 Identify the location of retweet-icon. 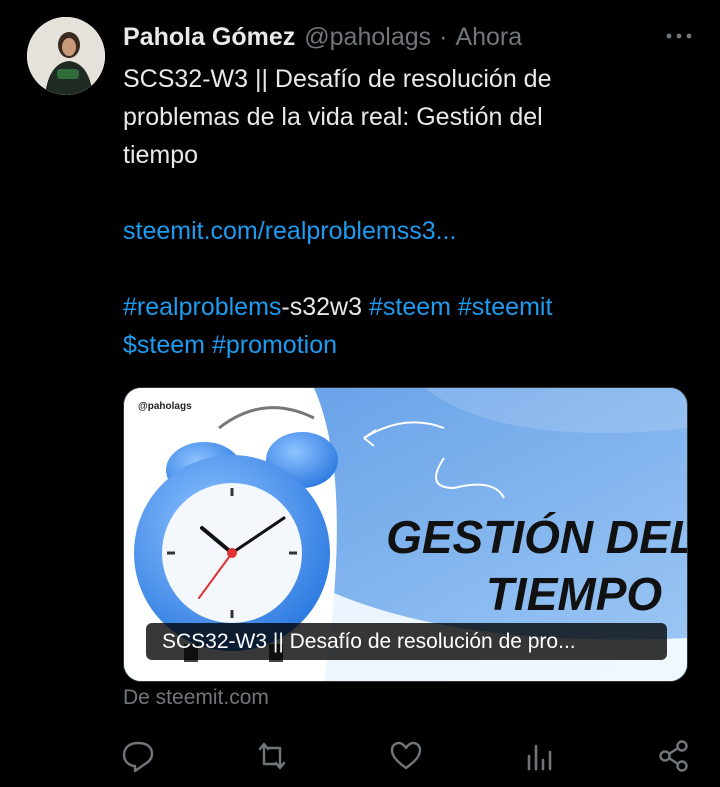
(272, 756).